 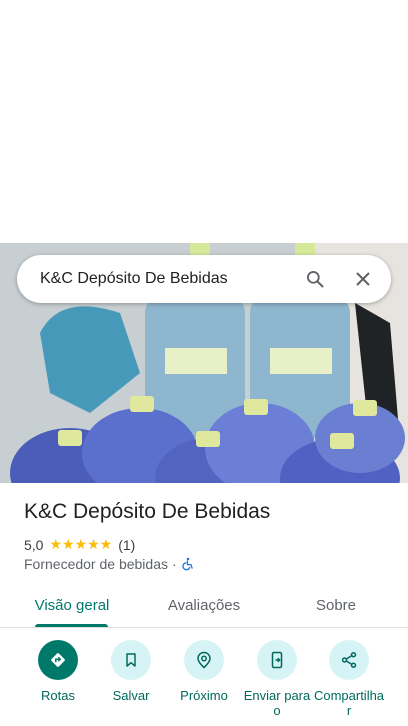 I want to click on directions-icon, so click(x=58, y=660).